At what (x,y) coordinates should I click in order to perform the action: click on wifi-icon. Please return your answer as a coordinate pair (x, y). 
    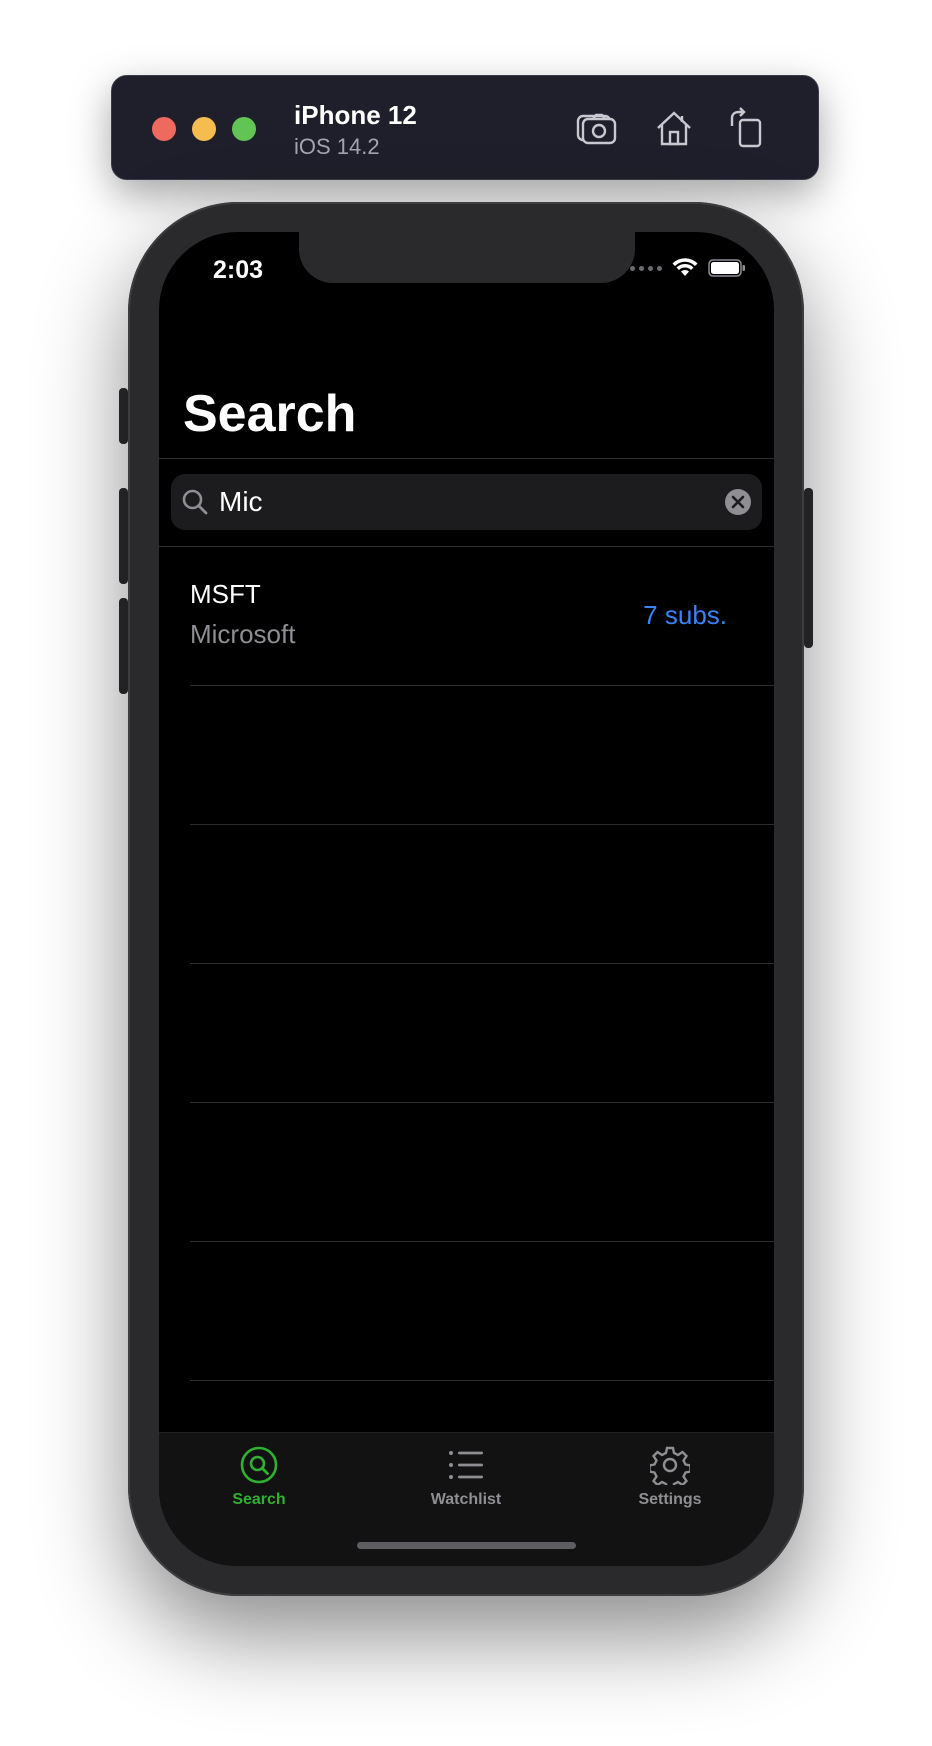
    Looking at the image, I should click on (685, 267).